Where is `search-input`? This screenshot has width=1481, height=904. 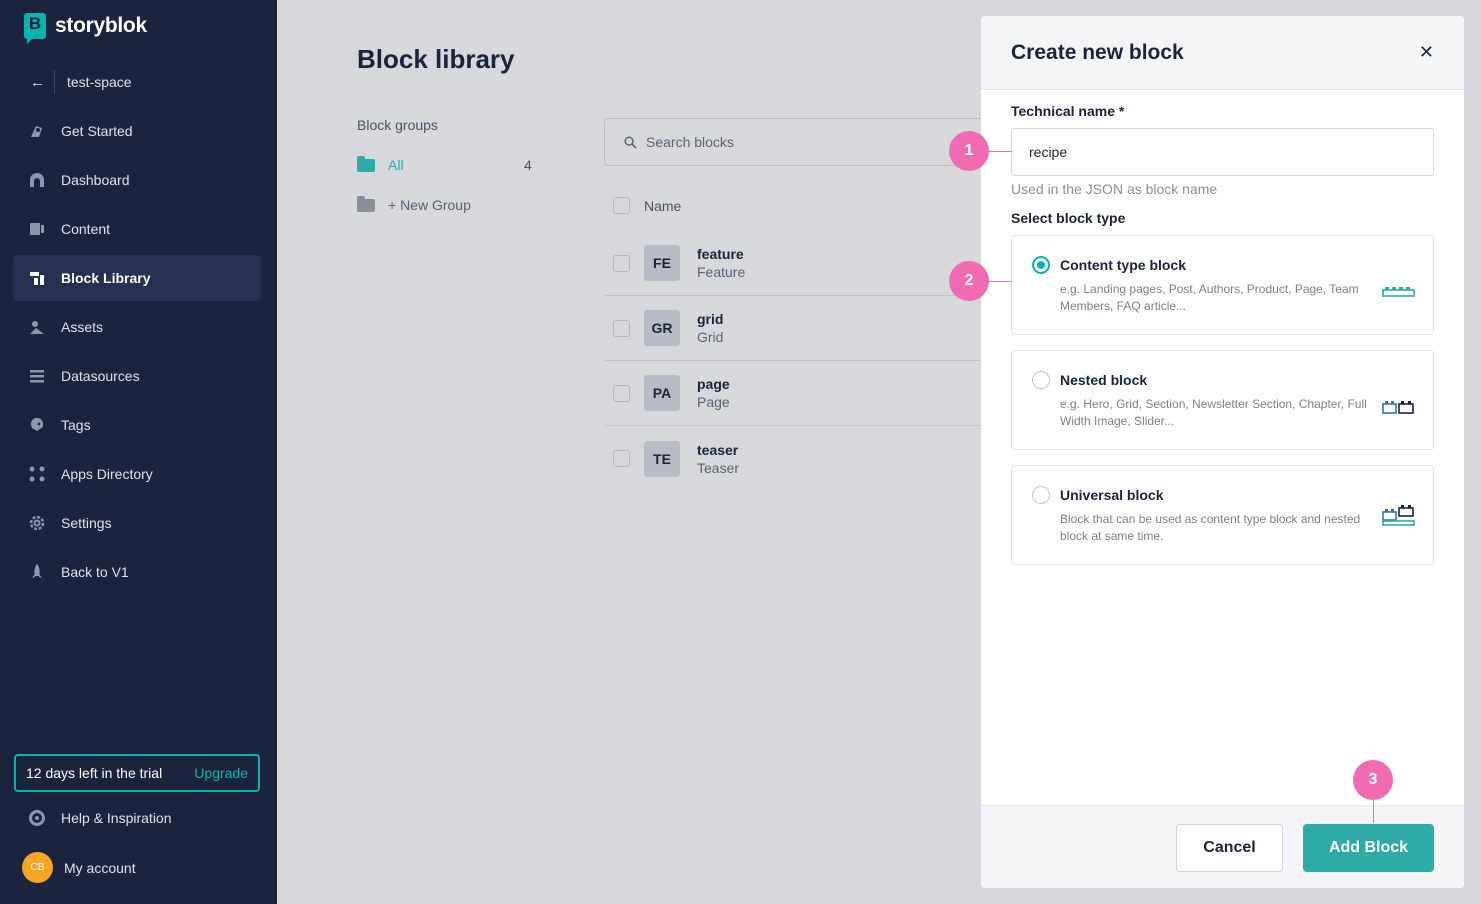 search-input is located at coordinates (796, 142).